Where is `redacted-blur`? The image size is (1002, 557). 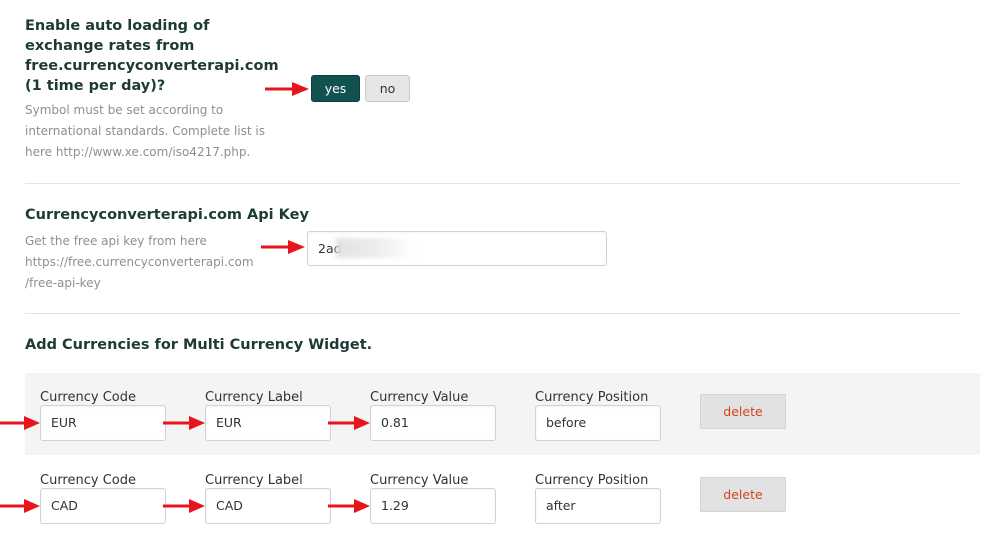
redacted-blur is located at coordinates (375, 248).